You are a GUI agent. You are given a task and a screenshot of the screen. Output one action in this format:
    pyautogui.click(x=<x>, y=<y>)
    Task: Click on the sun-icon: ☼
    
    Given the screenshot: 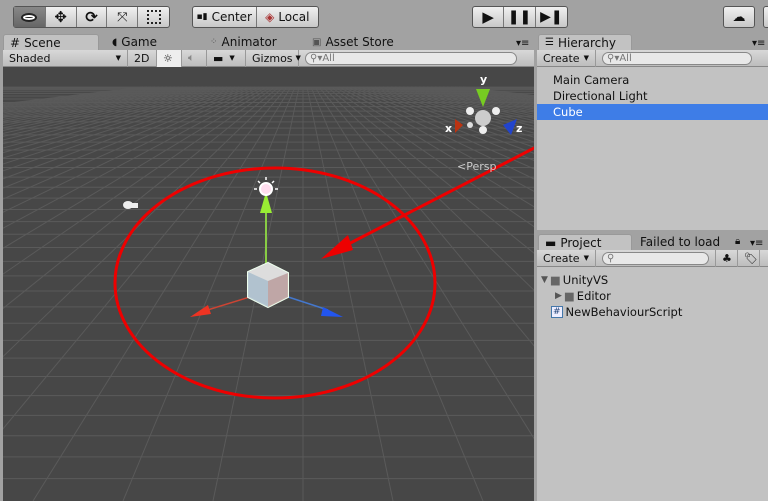 What is the action you would take?
    pyautogui.click(x=168, y=58)
    